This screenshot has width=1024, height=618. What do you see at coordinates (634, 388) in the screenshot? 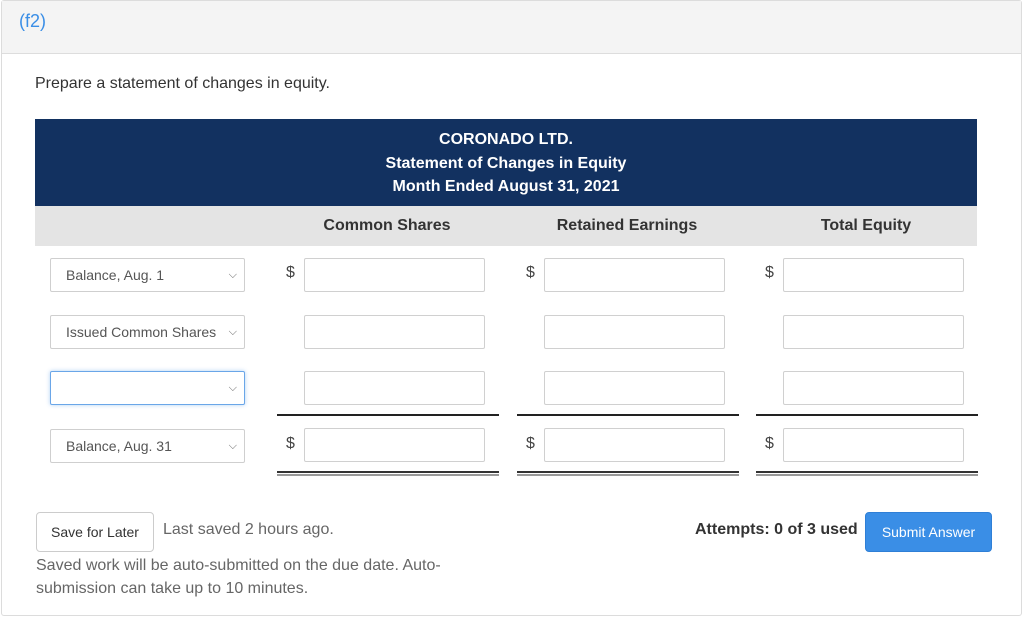
I see `row-3-retained-earnings-input` at bounding box center [634, 388].